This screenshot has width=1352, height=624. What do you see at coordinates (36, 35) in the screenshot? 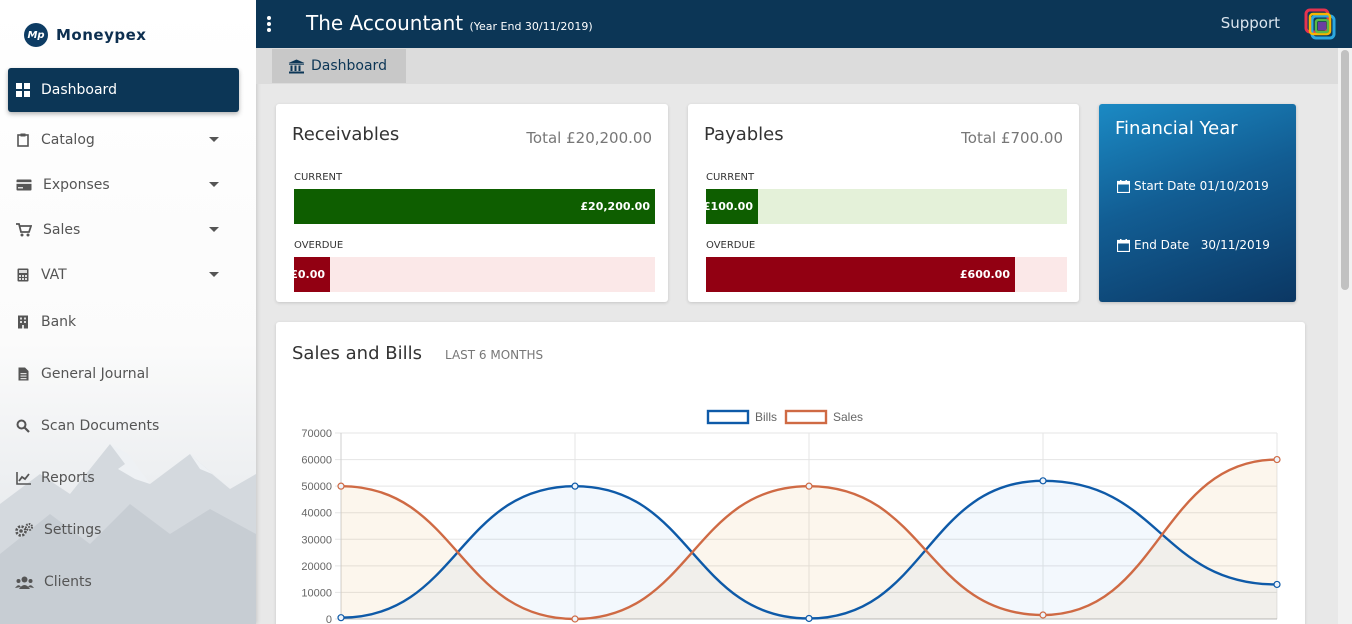
I see `brand-logo-icon: Mp` at bounding box center [36, 35].